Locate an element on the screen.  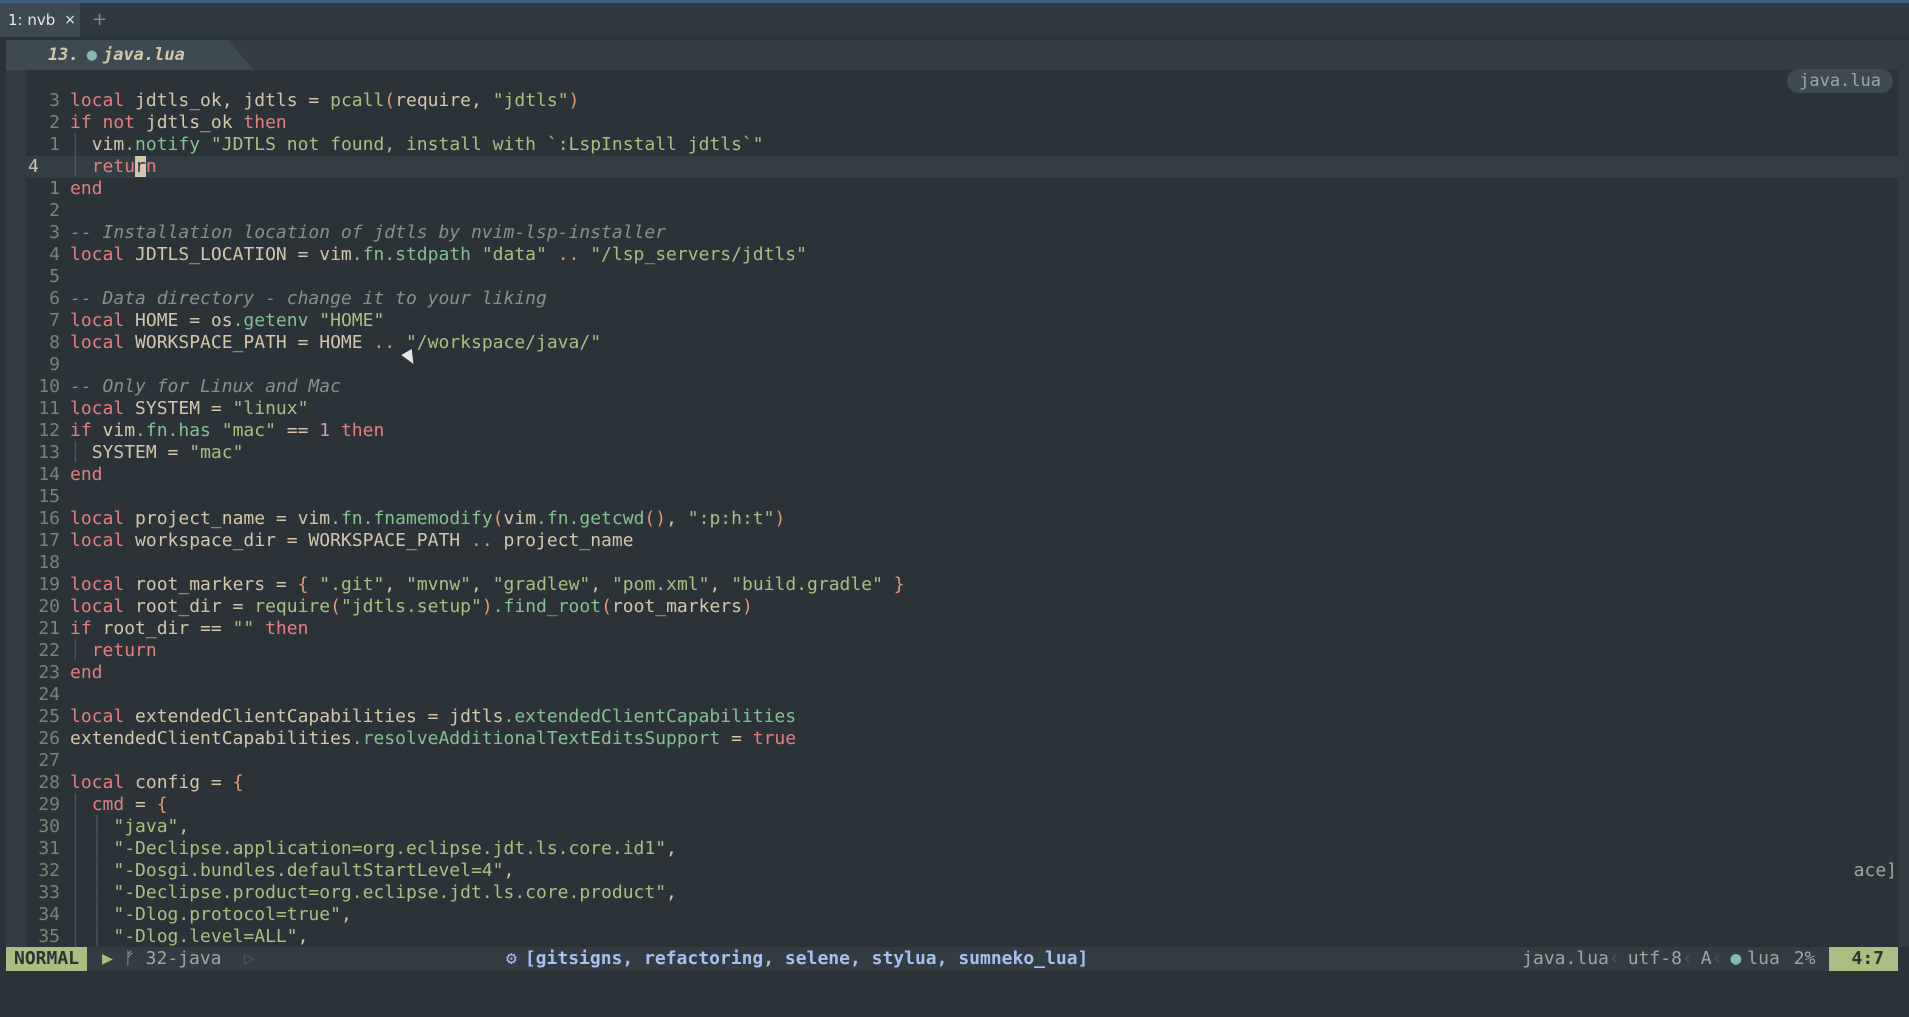
code-line: 35 │ │ "-Dlog.level=ALL", is located at coordinates (962, 937).